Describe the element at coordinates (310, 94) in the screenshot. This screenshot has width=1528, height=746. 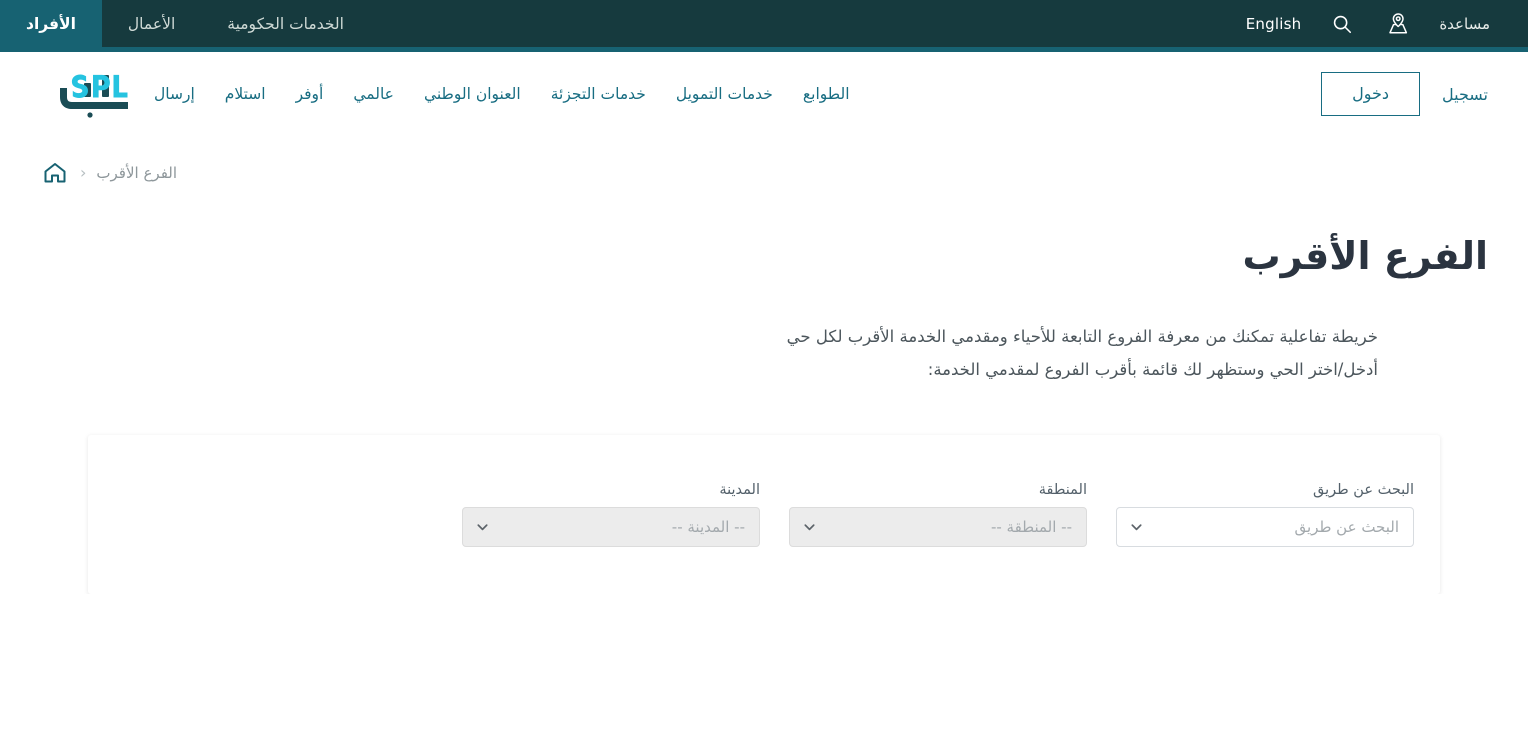
I see `nav-item-awfar: أوفر` at that location.